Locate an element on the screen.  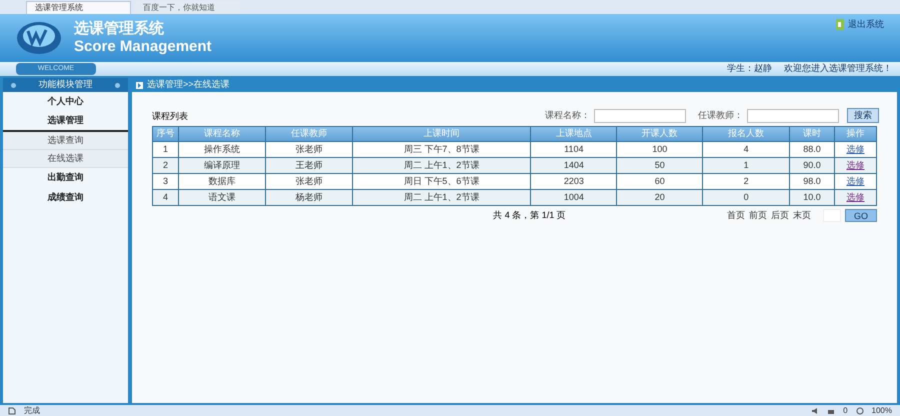
breadcrumb: 选课管理>>在线选课 is located at coordinates (188, 85).